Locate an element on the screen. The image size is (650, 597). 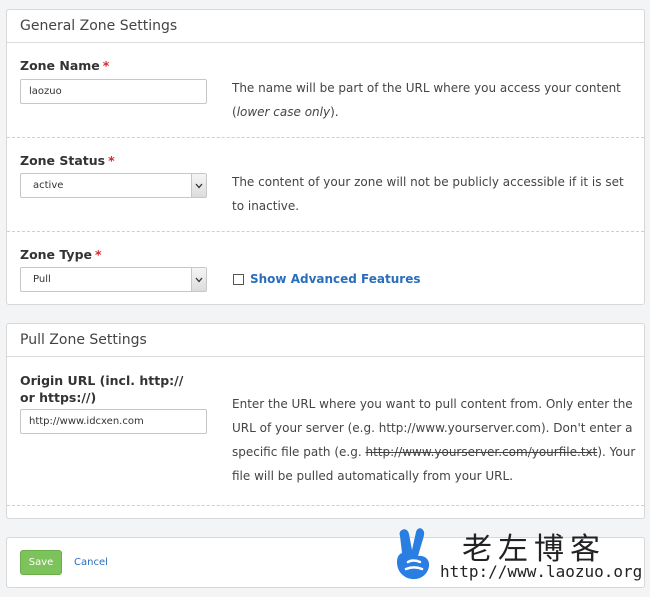
watermark: 老左博客 http://www.laozuo.org is located at coordinates (517, 555).